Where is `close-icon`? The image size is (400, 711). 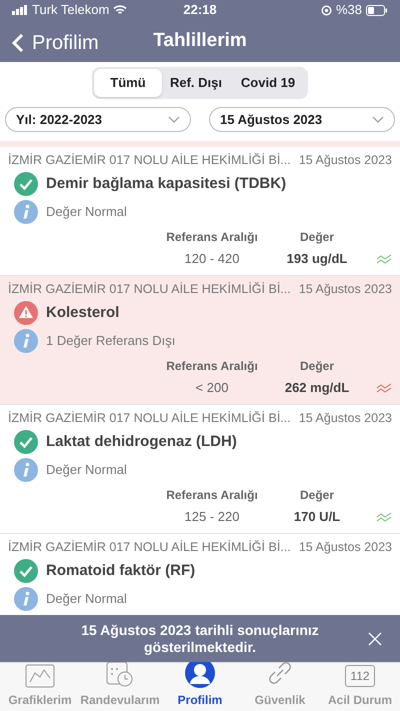 close-icon is located at coordinates (375, 639).